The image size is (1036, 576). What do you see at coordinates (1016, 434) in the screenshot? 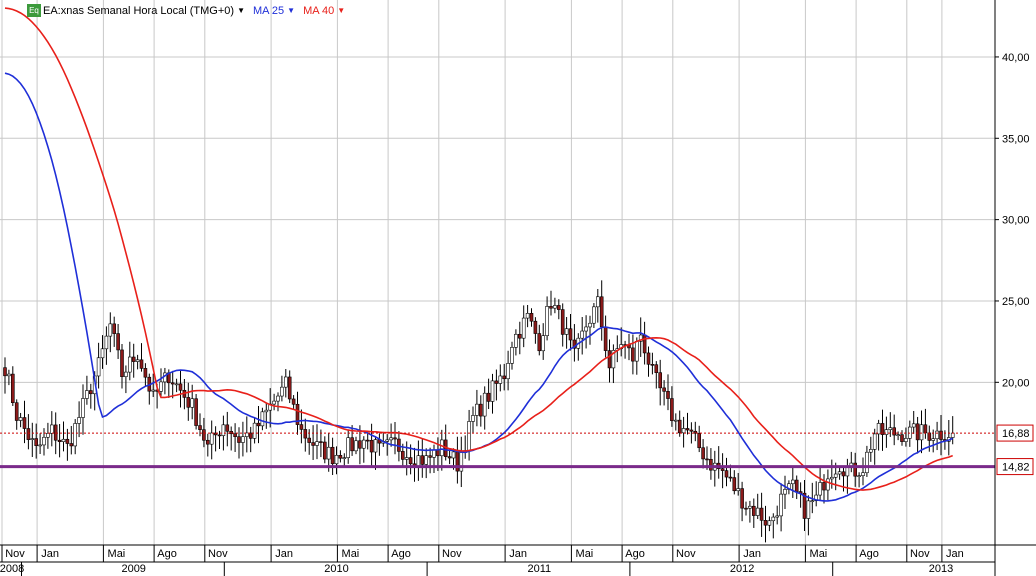
I see `last-price-tag-text: 16,88` at bounding box center [1016, 434].